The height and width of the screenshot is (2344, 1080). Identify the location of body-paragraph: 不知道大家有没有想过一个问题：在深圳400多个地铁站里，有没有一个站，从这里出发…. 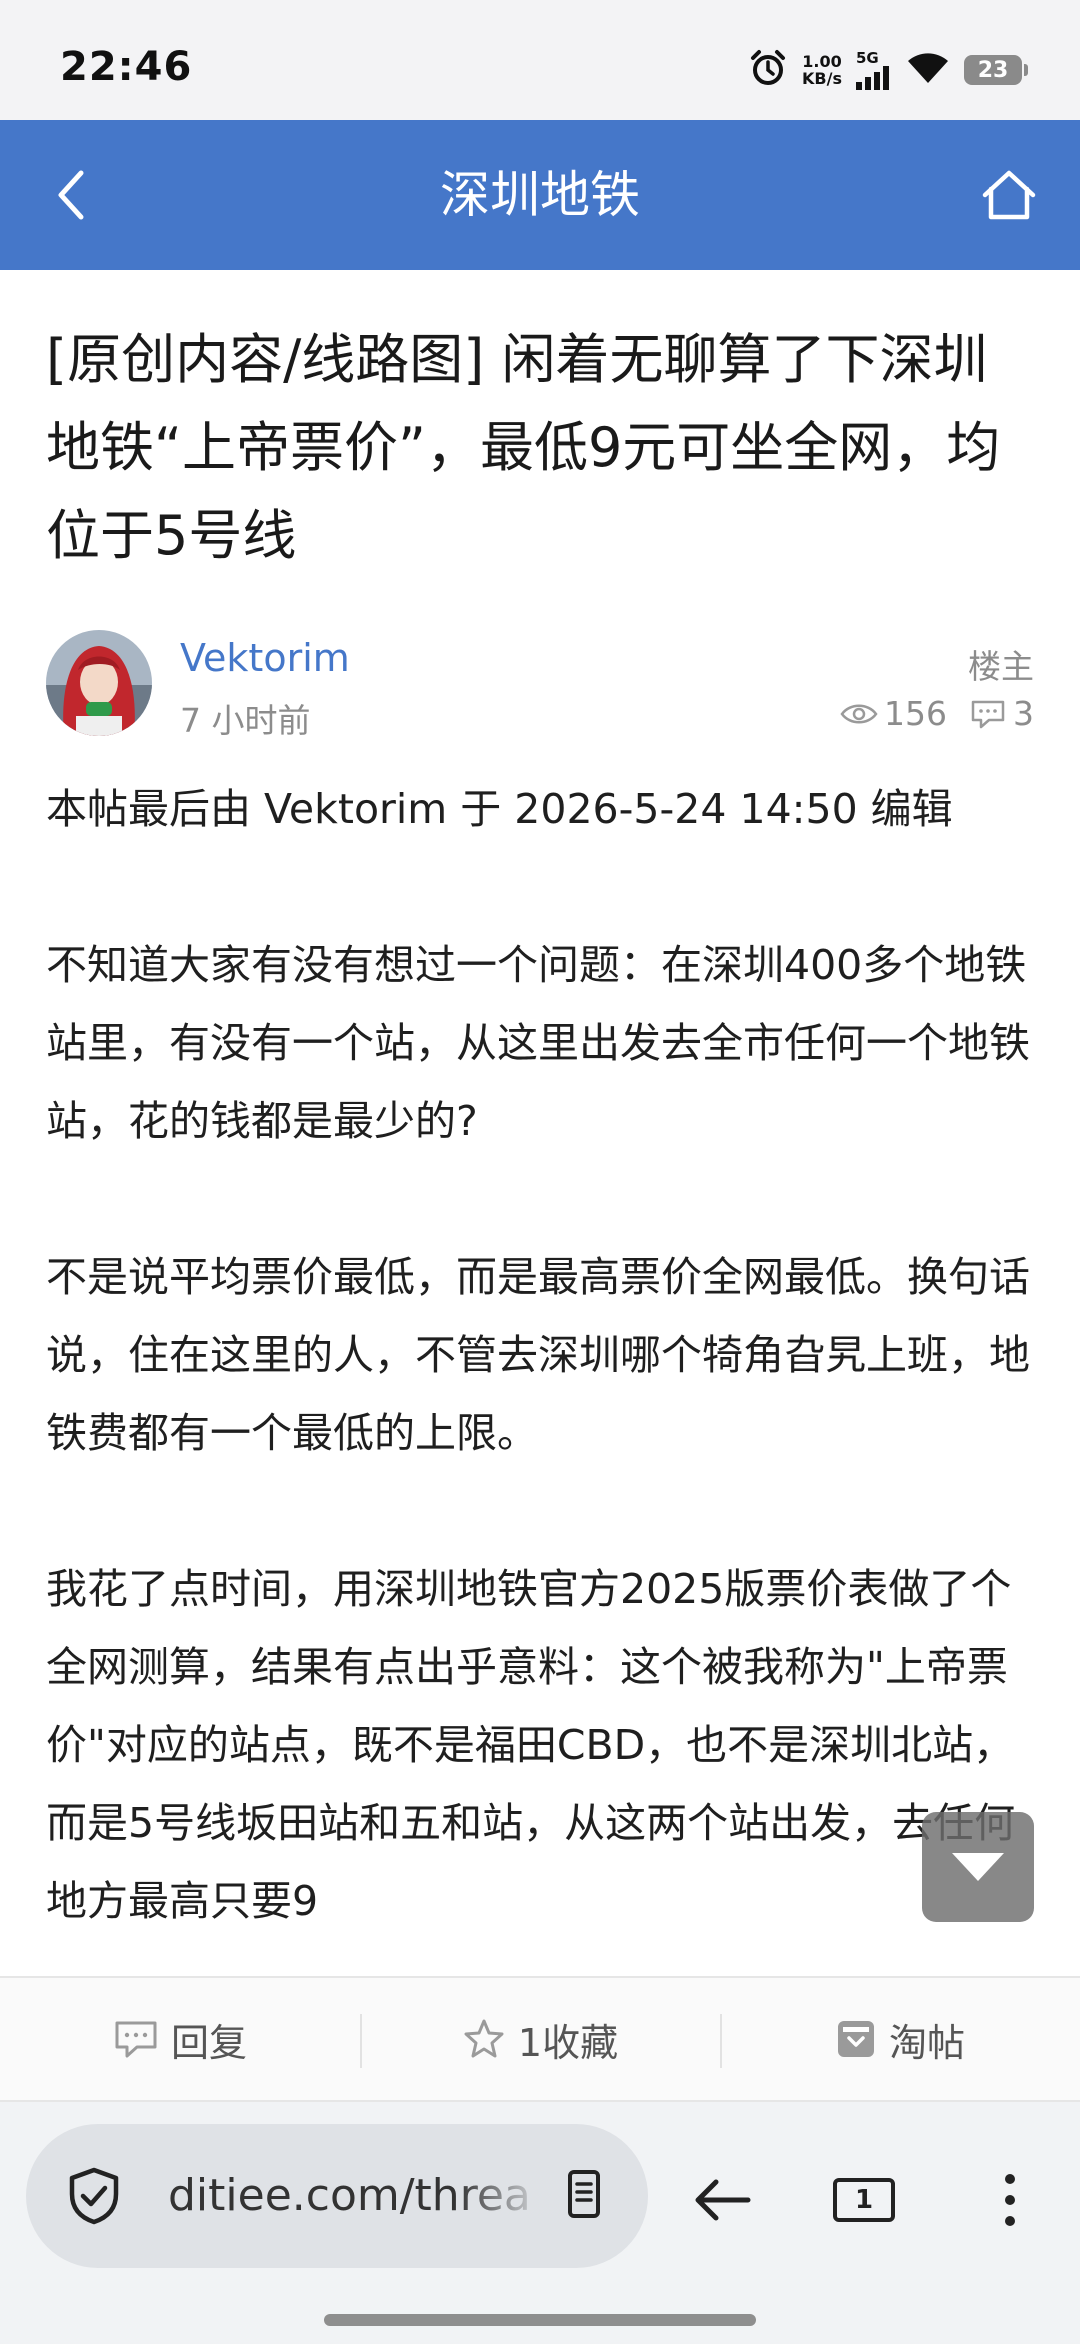
(538, 1043).